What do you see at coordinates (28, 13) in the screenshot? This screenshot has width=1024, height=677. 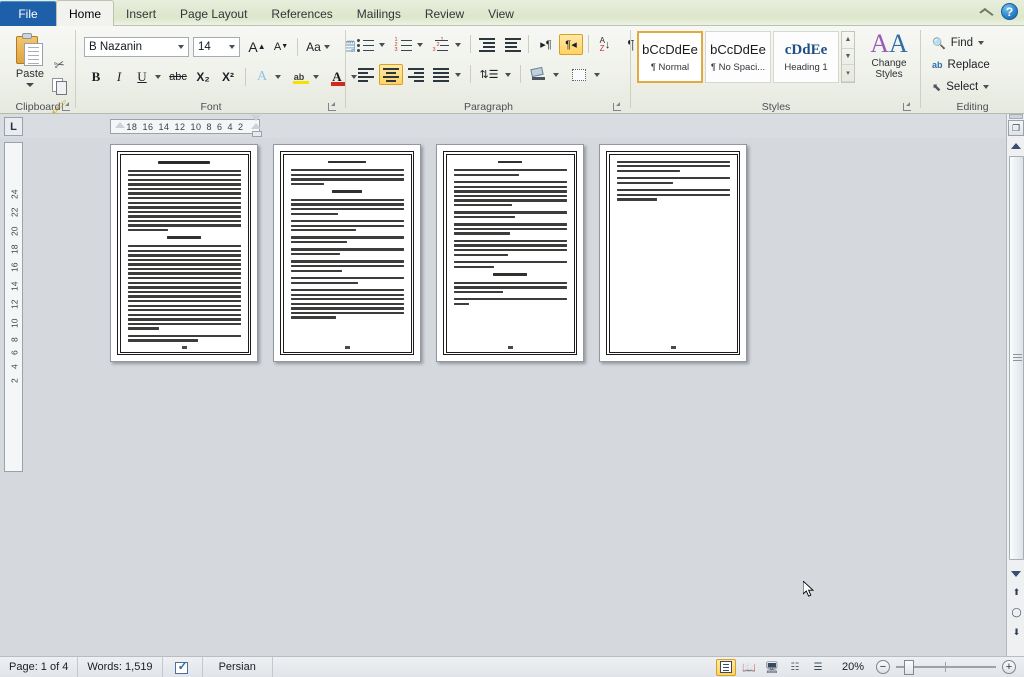 I see `tab-file: File` at bounding box center [28, 13].